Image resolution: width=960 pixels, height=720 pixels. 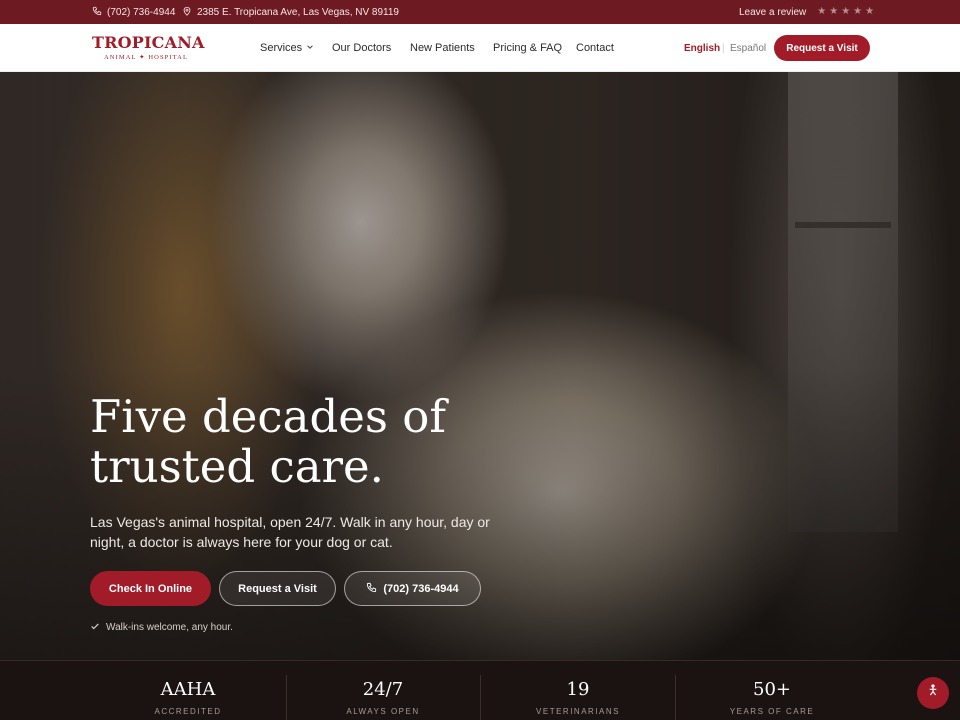 I want to click on check-in-online-button: Check In Online, so click(x=150, y=588).